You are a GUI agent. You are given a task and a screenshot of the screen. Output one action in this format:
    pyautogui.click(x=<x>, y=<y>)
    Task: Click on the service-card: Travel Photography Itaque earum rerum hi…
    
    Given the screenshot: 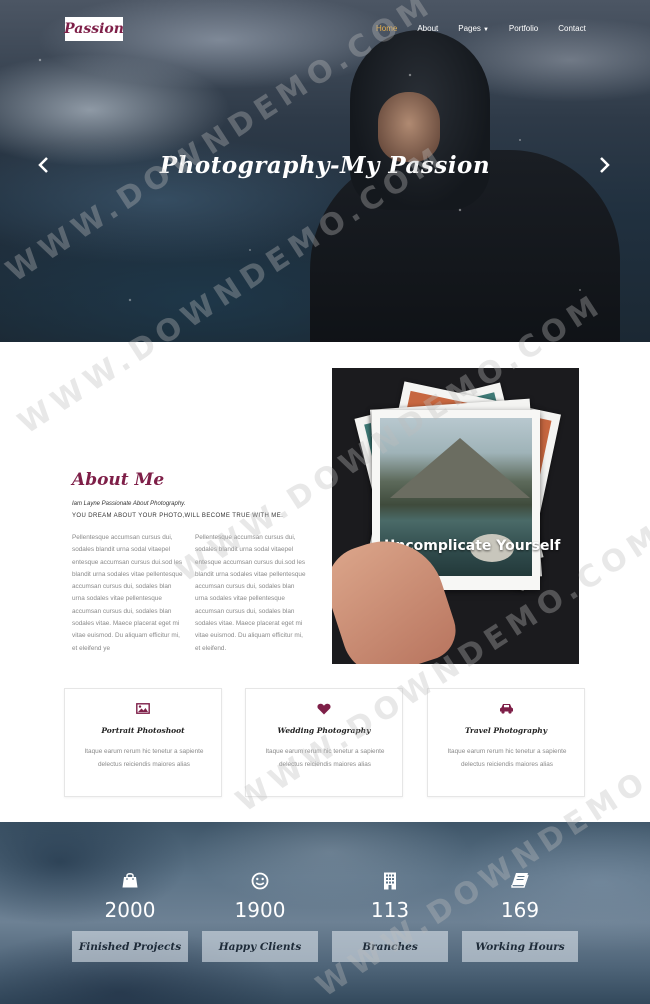 What is the action you would take?
    pyautogui.click(x=506, y=742)
    